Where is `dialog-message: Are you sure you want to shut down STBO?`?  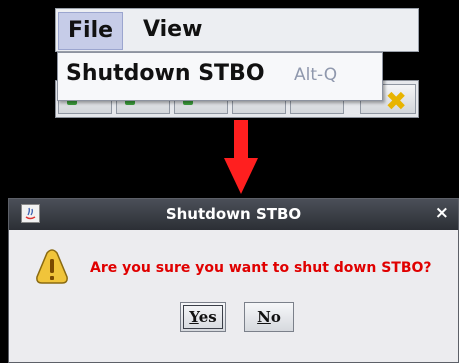
dialog-message: Are you sure you want to shut down STBO? is located at coordinates (261, 268).